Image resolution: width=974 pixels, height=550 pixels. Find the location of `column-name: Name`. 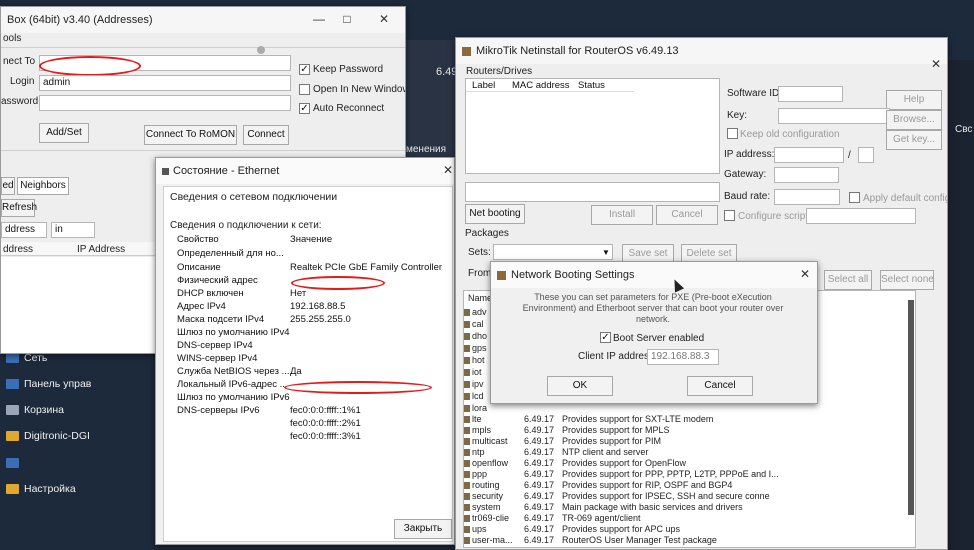

column-name: Name is located at coordinates (480, 298).